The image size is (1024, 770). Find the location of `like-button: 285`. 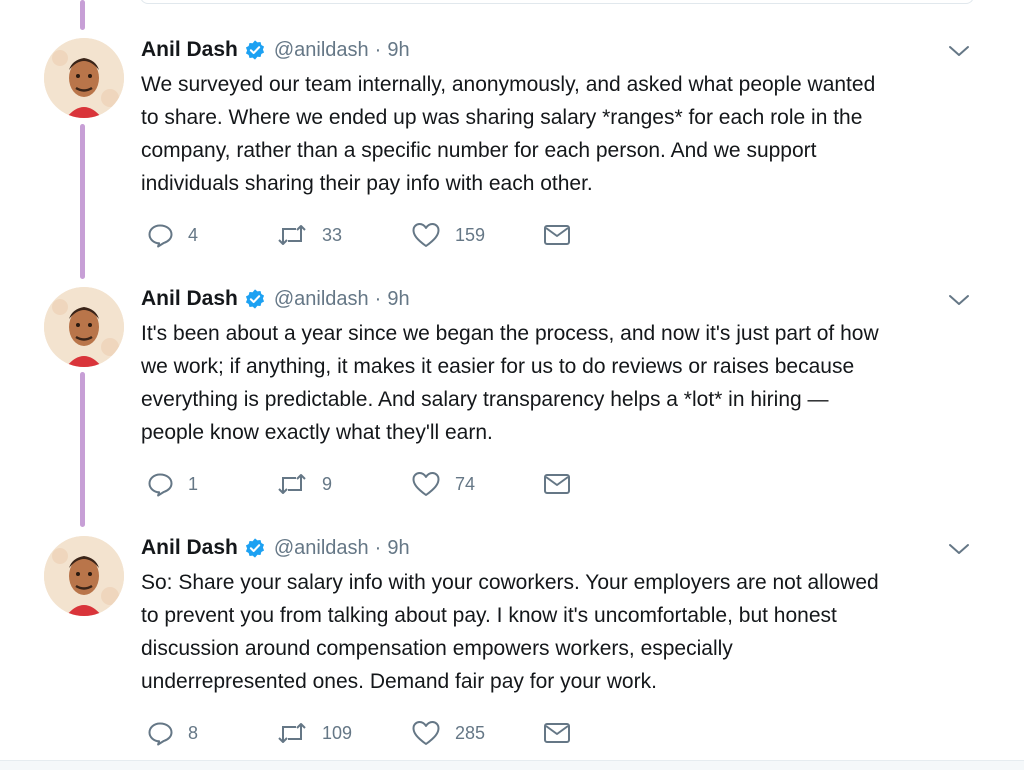

like-button: 285 is located at coordinates (448, 733).